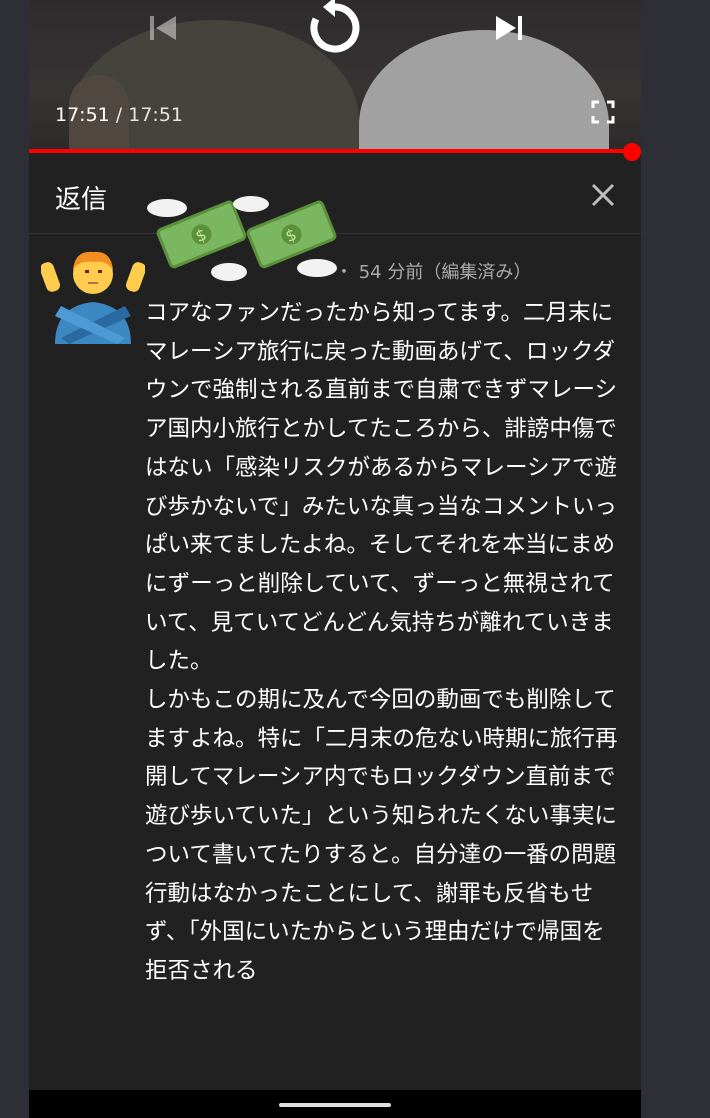 The width and height of the screenshot is (710, 1118). What do you see at coordinates (603, 195) in the screenshot?
I see `close-icon` at bounding box center [603, 195].